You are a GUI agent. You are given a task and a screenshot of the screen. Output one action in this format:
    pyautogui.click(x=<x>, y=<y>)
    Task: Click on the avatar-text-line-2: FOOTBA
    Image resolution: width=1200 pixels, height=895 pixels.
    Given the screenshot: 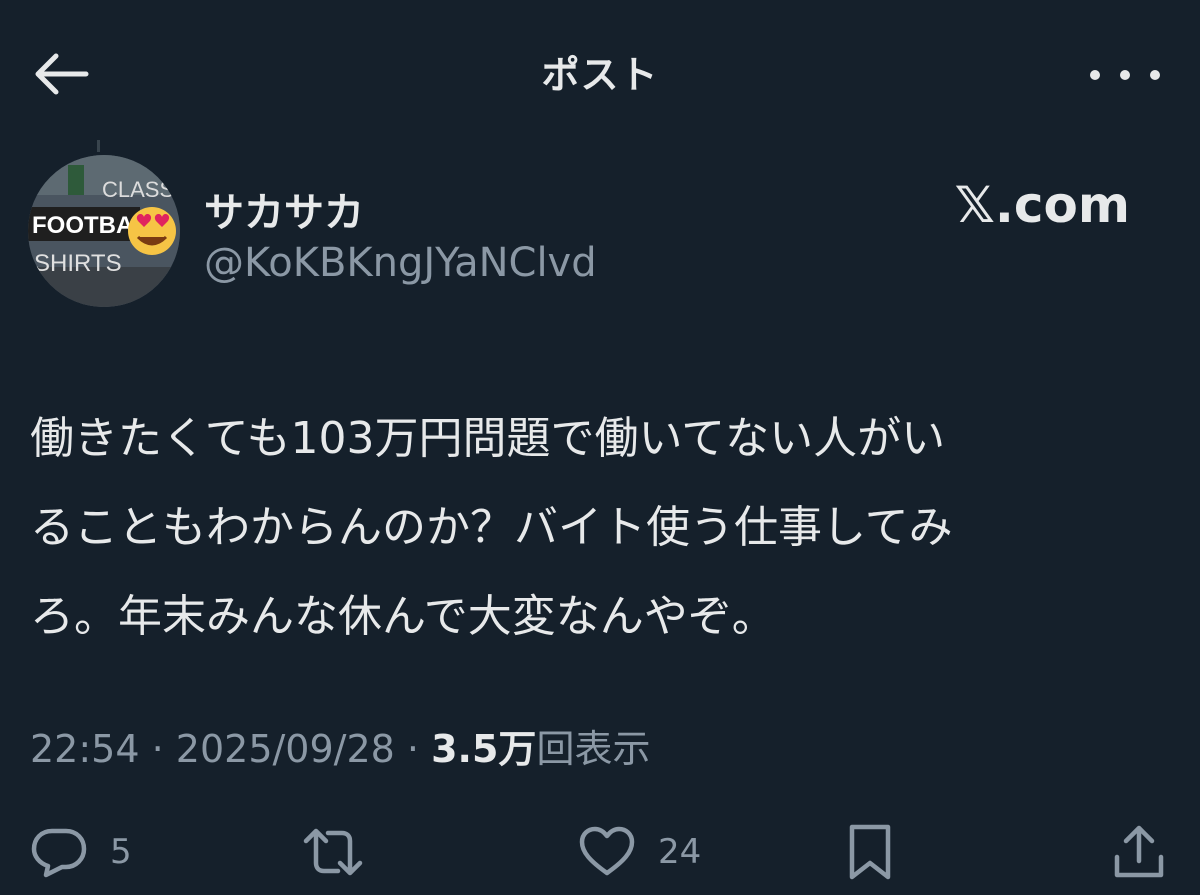 What is the action you would take?
    pyautogui.click(x=82, y=225)
    